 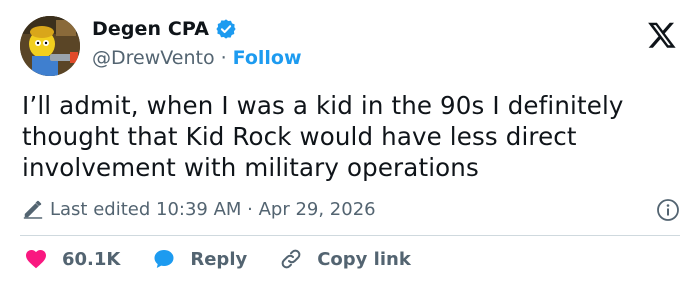 I want to click on follow-button: Follow, so click(x=267, y=58).